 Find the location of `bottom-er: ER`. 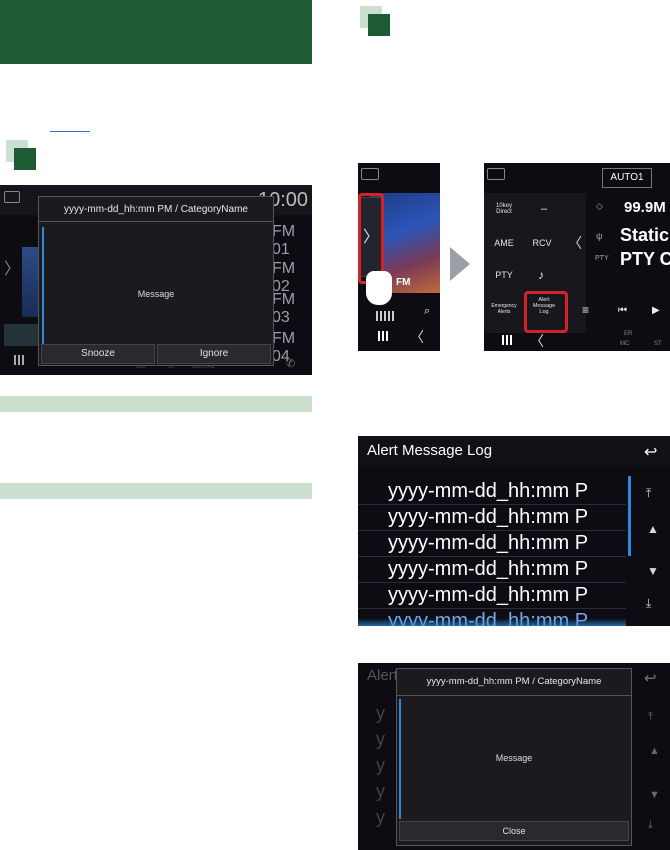

bottom-er: ER is located at coordinates (628, 334).